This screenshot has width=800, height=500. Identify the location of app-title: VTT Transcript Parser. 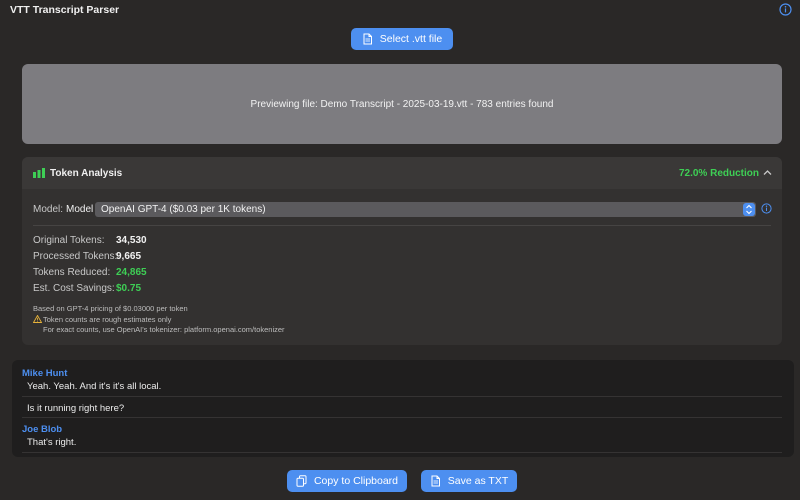
(65, 10).